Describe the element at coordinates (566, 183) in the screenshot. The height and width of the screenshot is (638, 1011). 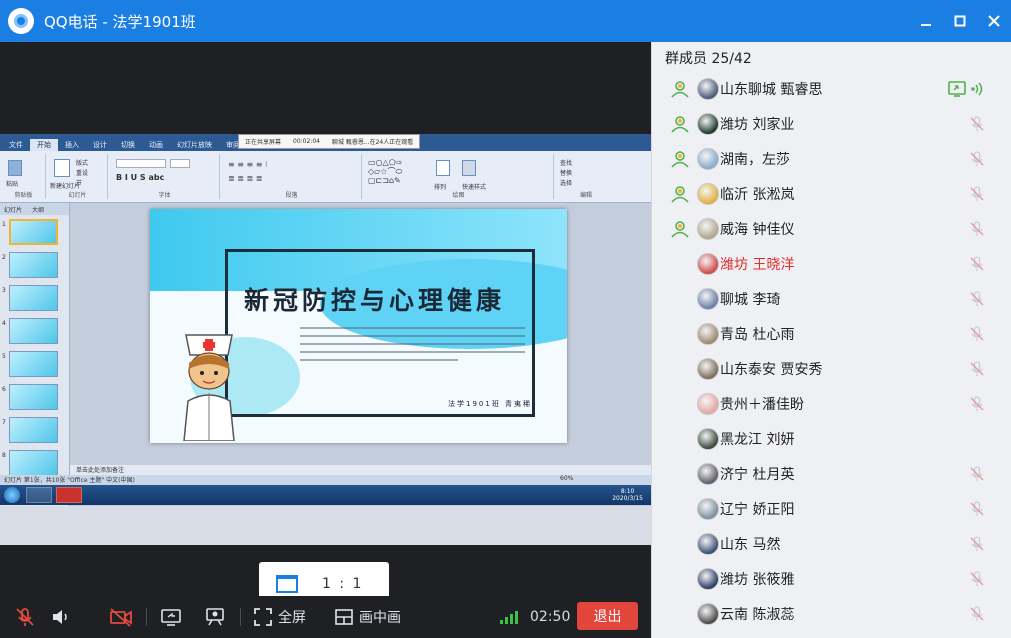
I see `ribbon-button: 选择` at that location.